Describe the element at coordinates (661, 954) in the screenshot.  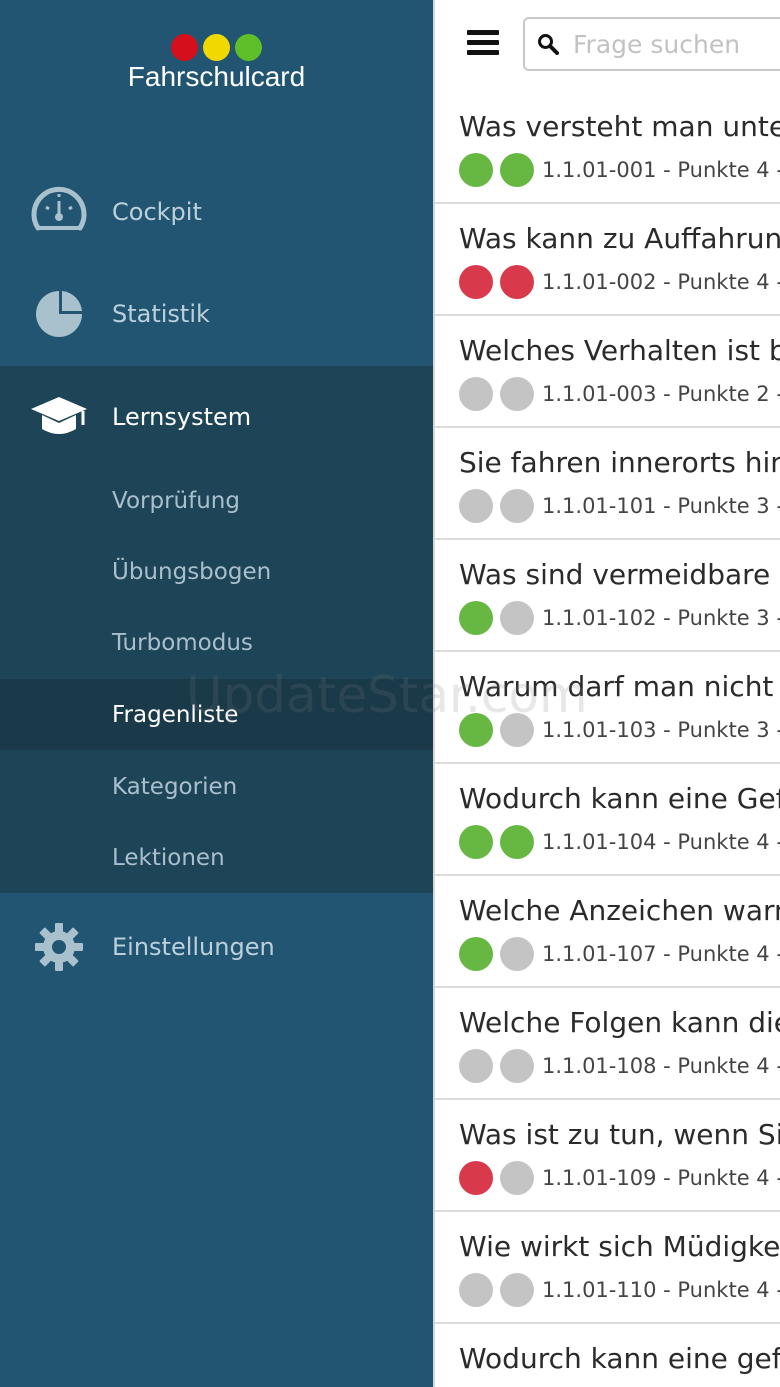
I see `question-id-points: 1.1.01-107 - Punkte 4 -` at that location.